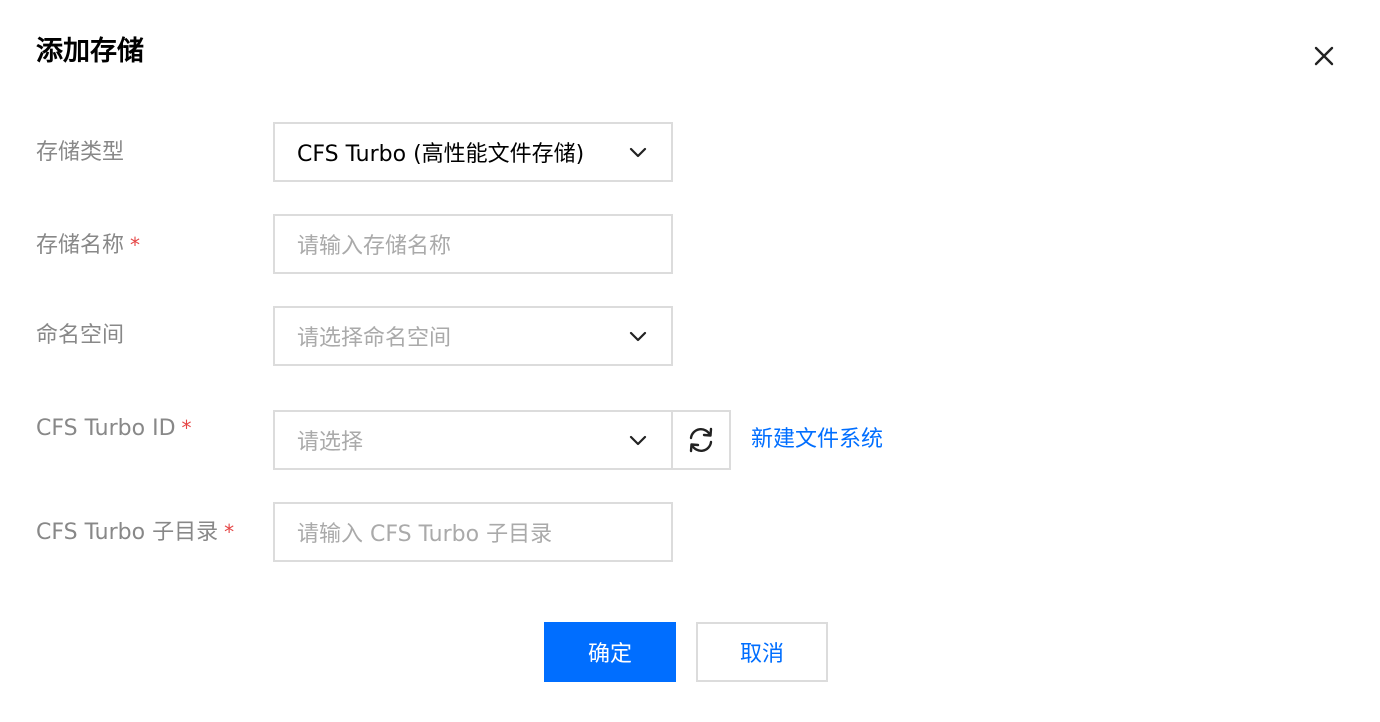 The image size is (1380, 722). What do you see at coordinates (473, 336) in the screenshot?
I see `namespace-select: 请选择命名空间` at bounding box center [473, 336].